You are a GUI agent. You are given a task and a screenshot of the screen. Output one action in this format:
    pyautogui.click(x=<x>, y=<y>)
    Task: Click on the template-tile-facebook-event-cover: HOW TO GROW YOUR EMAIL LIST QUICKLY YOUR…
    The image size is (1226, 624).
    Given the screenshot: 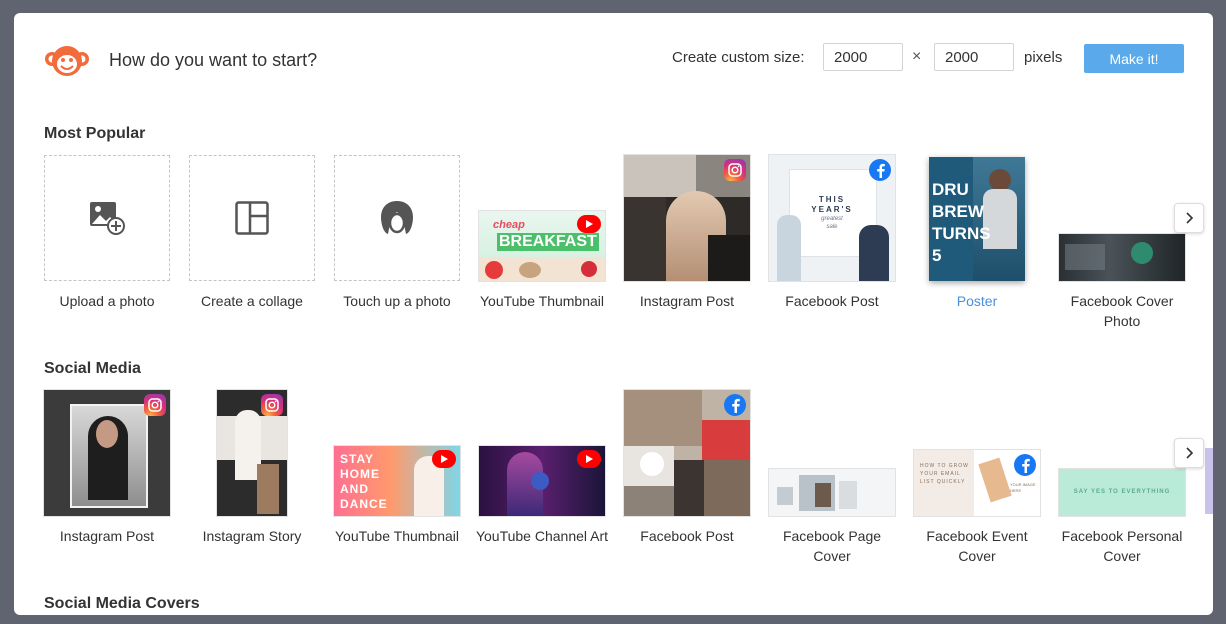 What is the action you would take?
    pyautogui.click(x=977, y=477)
    